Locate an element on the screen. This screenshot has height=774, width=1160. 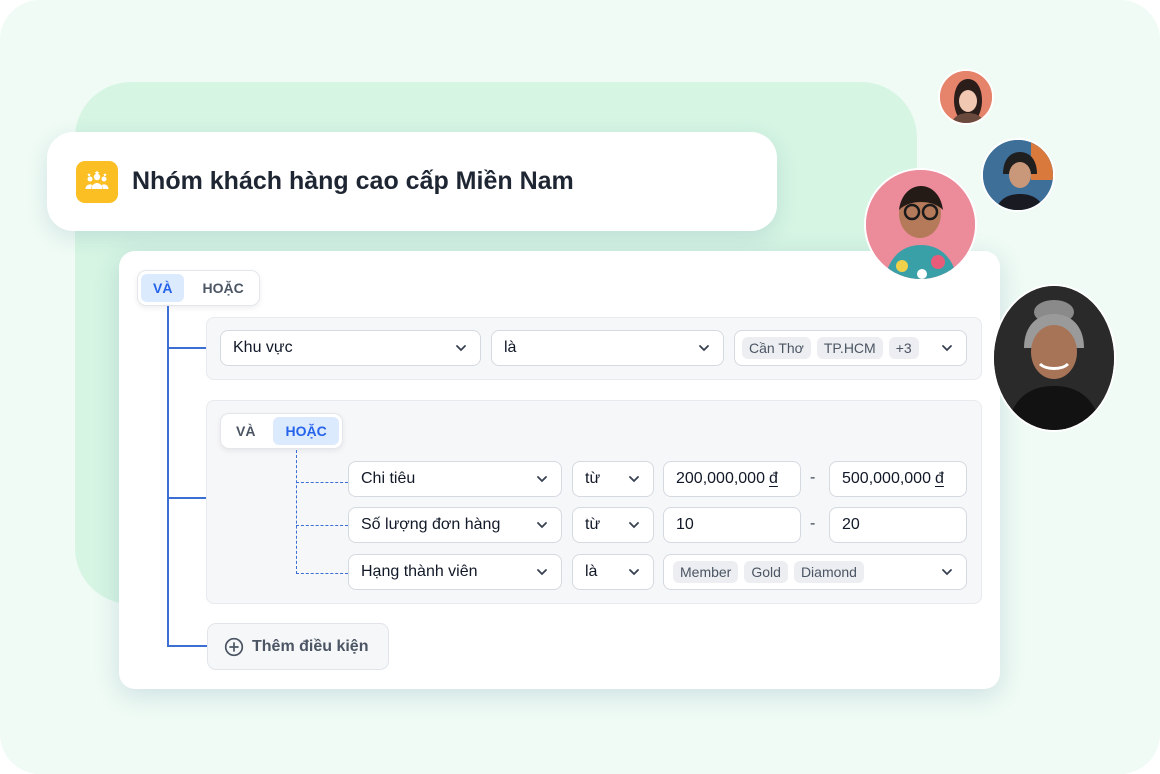
tier-field-select: Hạng thành viên is located at coordinates (455, 572).